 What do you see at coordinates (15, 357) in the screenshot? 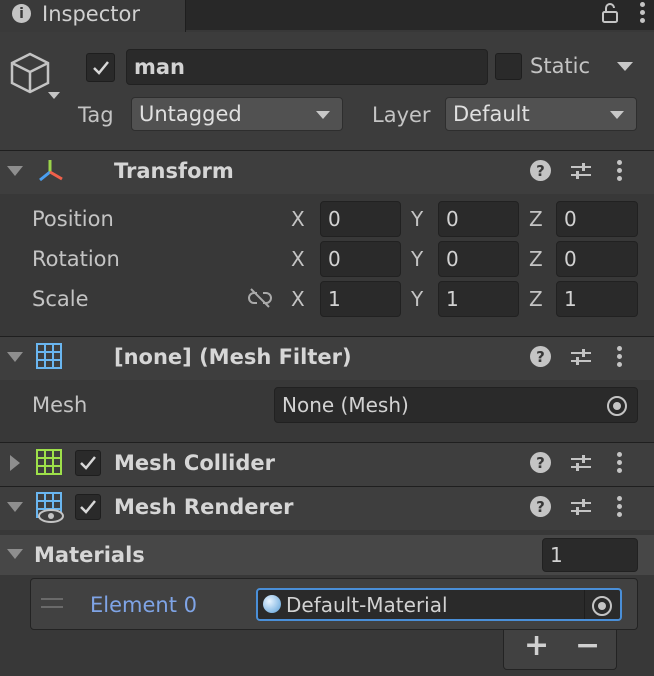
I see `mesh-filter-foldout-icon` at bounding box center [15, 357].